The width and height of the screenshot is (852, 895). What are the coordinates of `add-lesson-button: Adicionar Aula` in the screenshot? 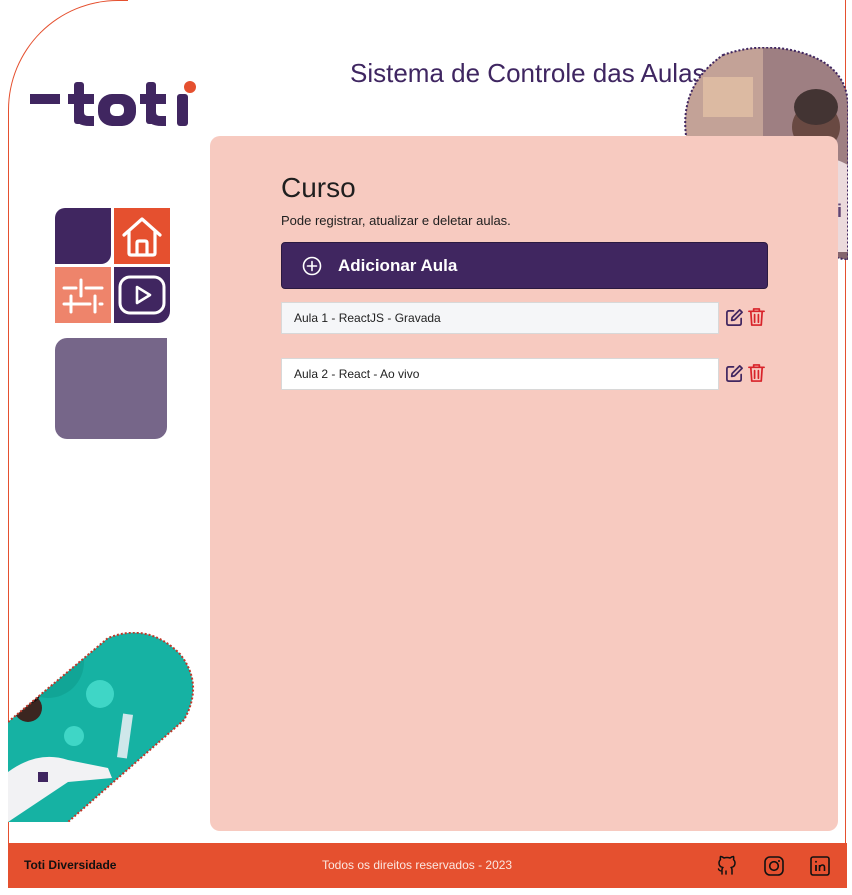 It's located at (524, 265).